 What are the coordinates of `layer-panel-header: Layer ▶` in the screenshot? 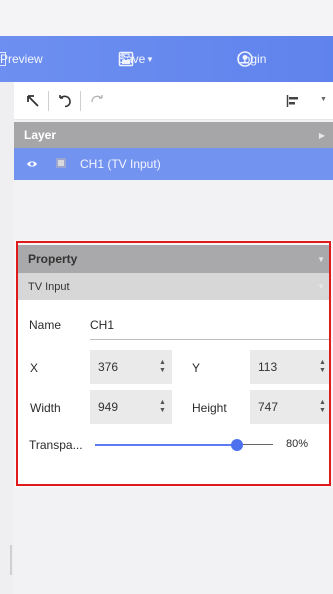 It's located at (173, 135).